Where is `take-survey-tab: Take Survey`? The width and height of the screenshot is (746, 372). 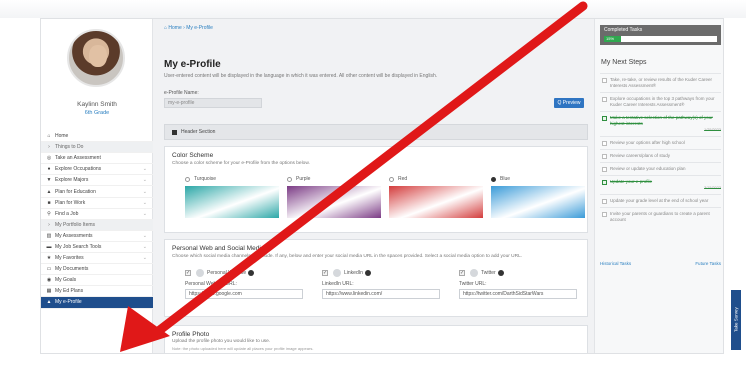
take-survey-tab: Take Survey is located at coordinates (736, 320).